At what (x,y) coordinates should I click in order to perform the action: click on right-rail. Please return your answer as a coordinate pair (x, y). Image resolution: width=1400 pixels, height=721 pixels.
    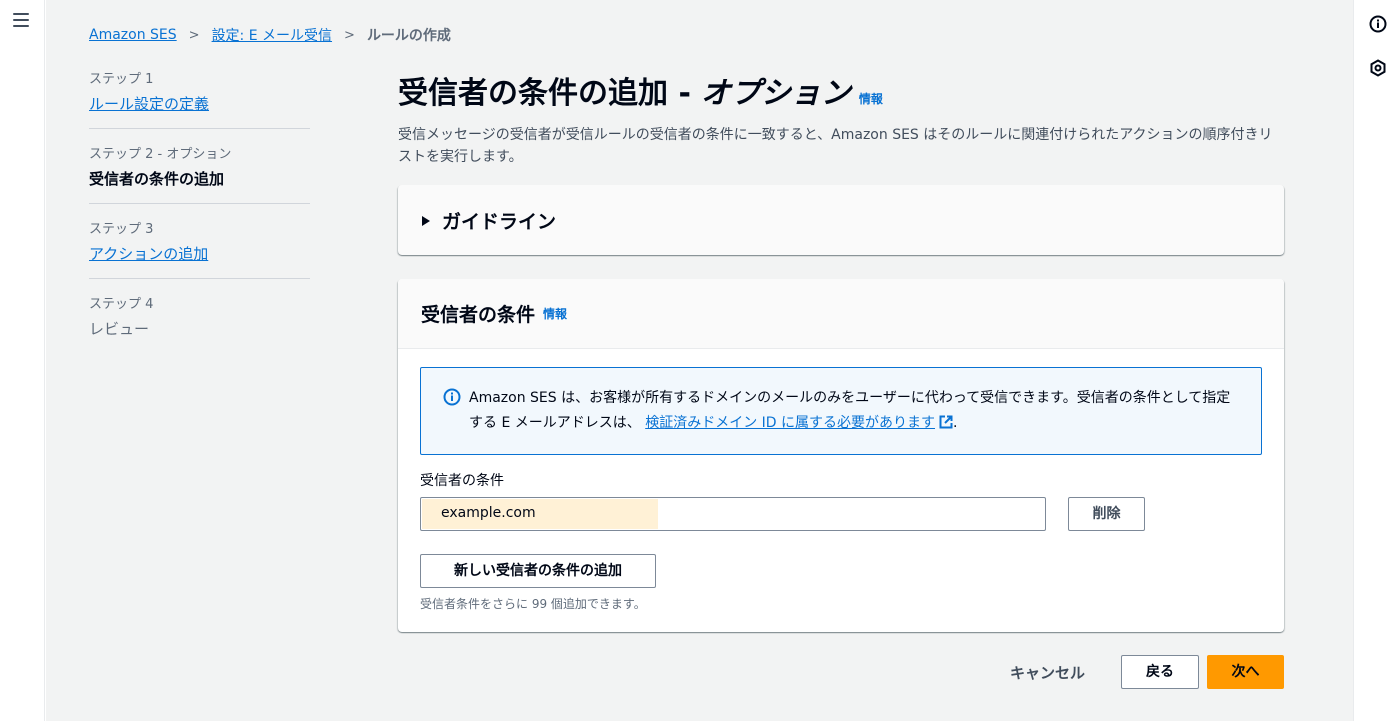
    Looking at the image, I should click on (1376, 360).